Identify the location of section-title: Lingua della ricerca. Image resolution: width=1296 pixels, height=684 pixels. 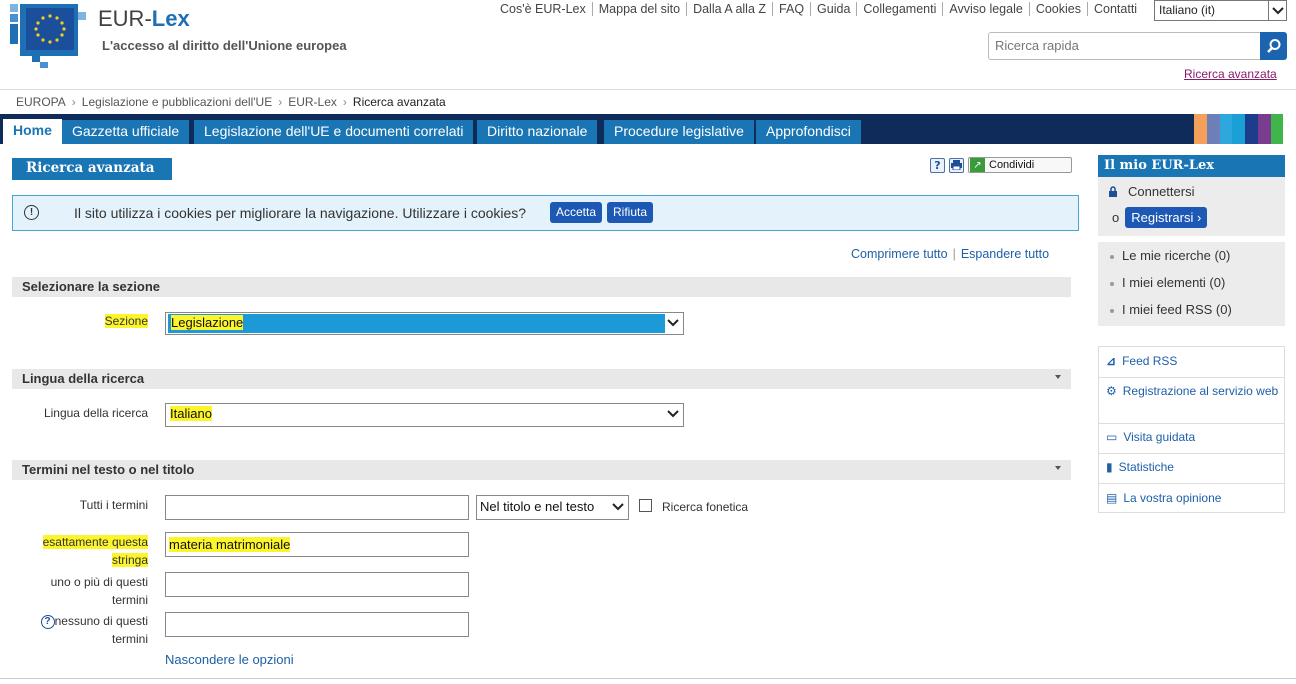
(83, 378).